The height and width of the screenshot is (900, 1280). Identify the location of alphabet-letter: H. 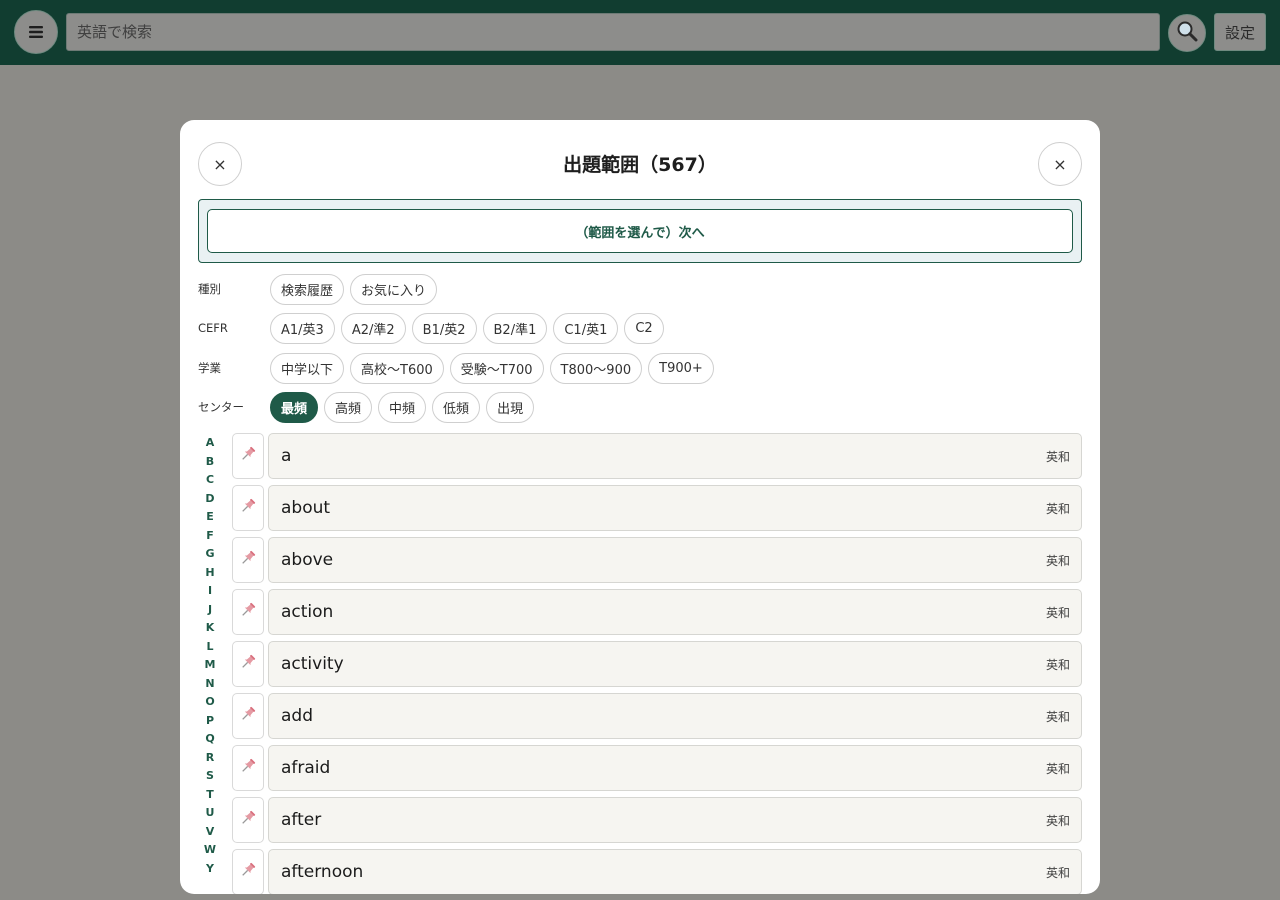
(210, 573).